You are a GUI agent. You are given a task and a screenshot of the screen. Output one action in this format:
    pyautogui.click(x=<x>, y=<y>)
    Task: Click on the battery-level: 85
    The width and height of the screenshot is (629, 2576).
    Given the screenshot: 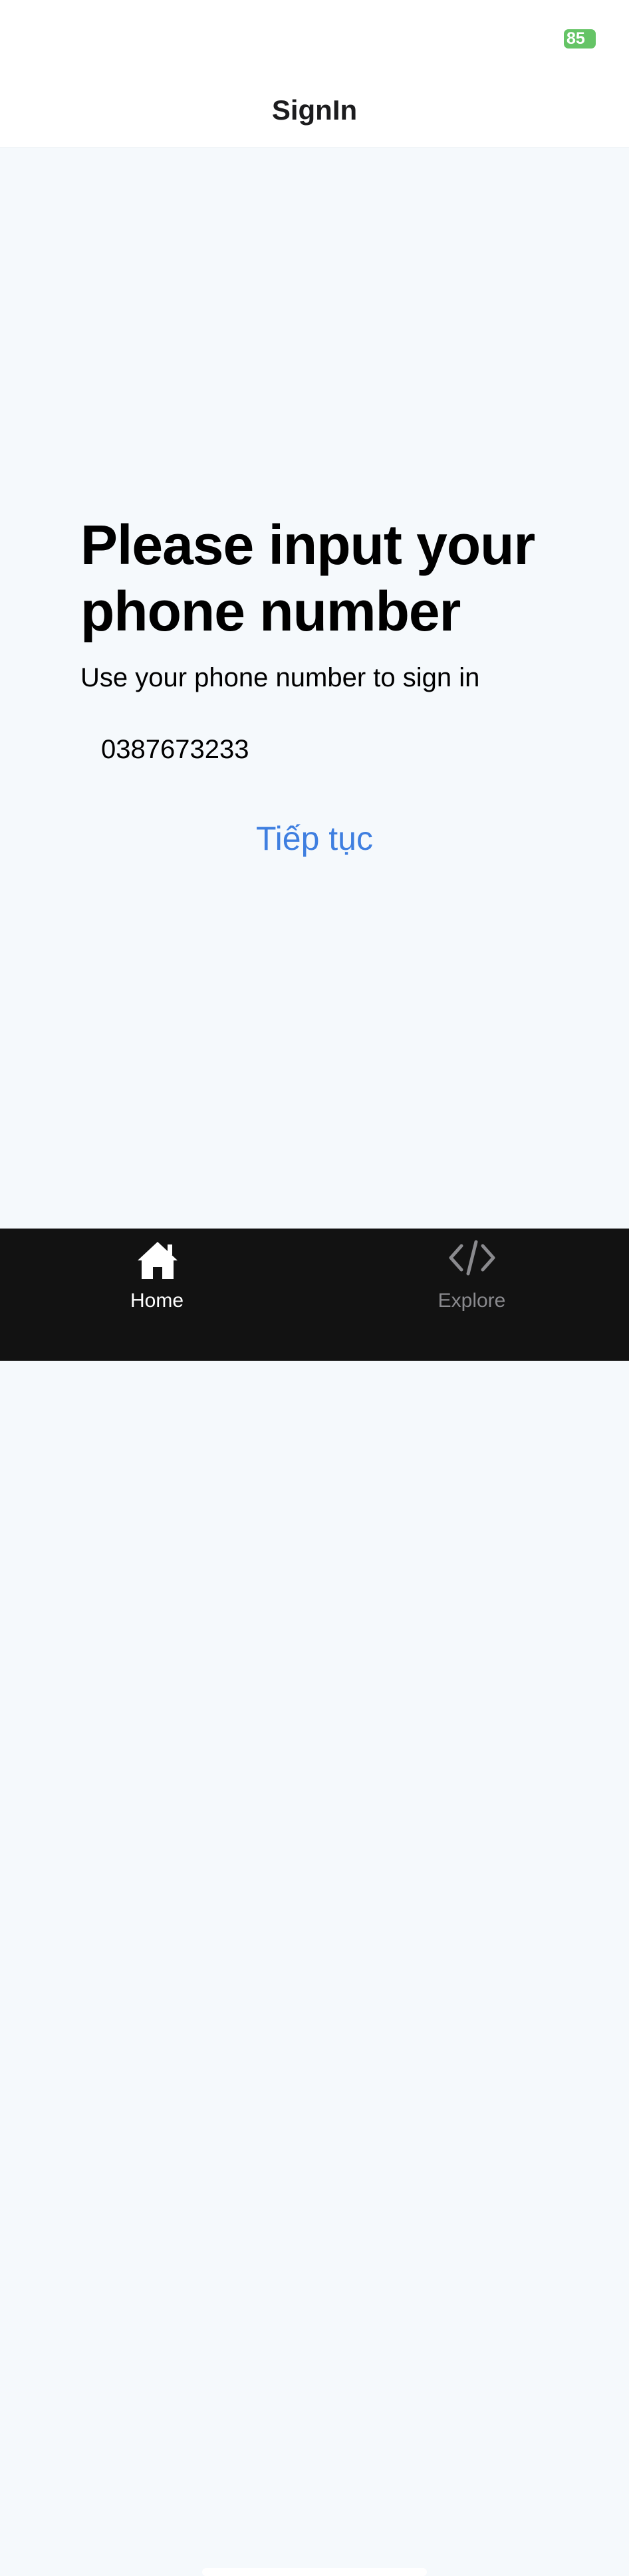 What is the action you would take?
    pyautogui.click(x=575, y=38)
    